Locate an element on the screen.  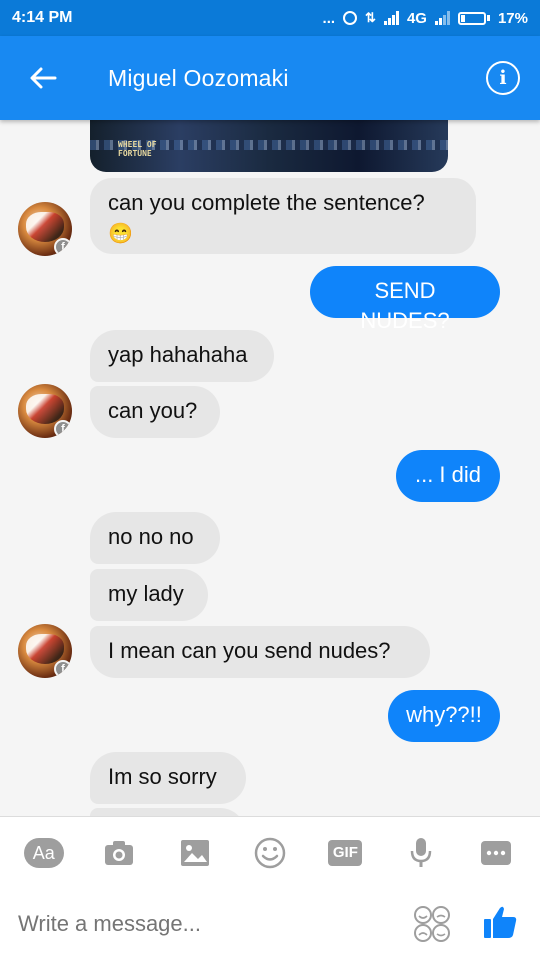
gif-label: GIF is located at coordinates (345, 852).